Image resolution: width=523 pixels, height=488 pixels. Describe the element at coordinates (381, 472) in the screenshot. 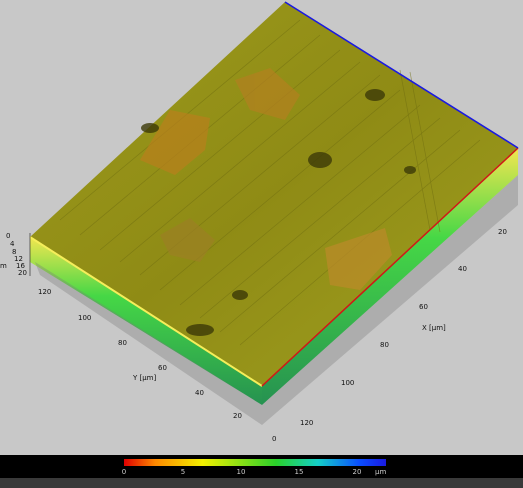

I see `colorbar-unit: µm` at that location.